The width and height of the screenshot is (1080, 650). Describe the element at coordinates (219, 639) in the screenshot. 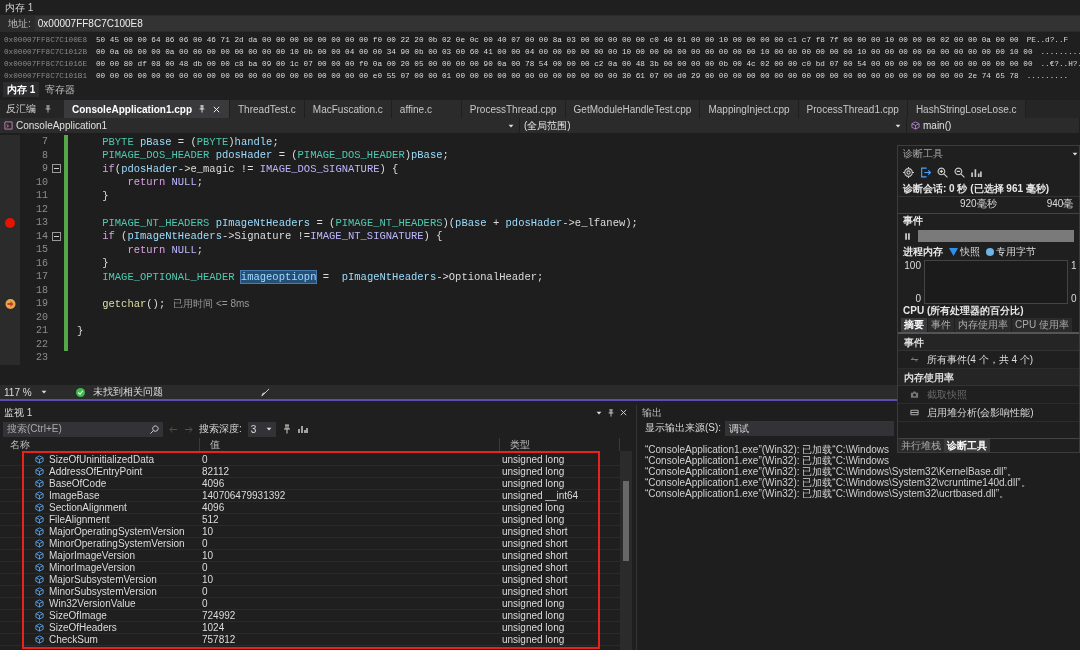

I see `field-value: 757812` at that location.